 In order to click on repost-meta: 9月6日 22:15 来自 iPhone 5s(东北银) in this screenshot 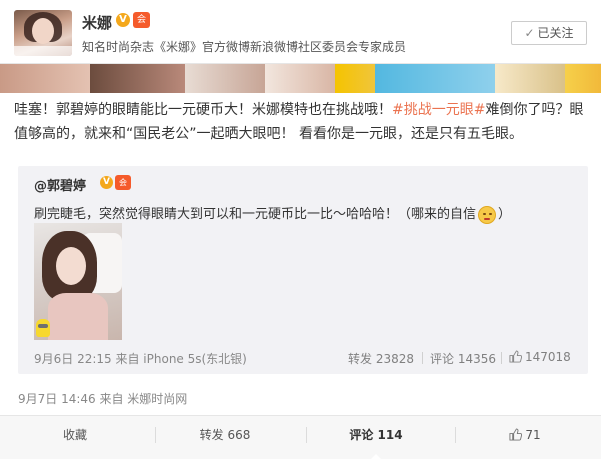, I will do `click(140, 358)`.